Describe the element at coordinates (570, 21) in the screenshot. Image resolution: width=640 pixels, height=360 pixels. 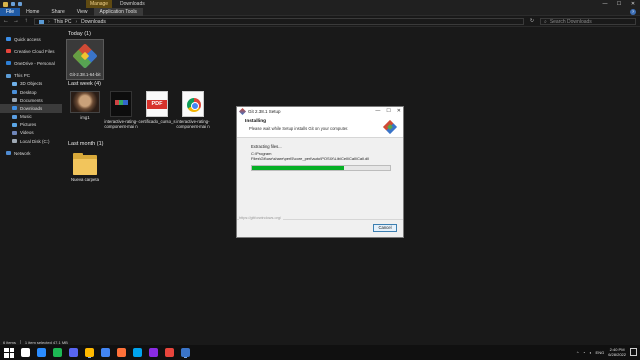
I see `search-placeholder: Search Downloads` at that location.